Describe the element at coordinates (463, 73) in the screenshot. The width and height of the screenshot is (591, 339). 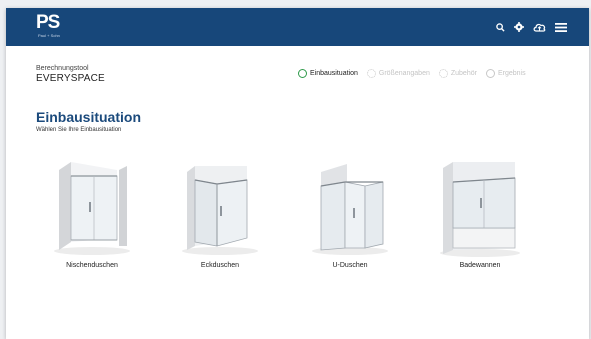
I see `step-label: Zubehör` at that location.